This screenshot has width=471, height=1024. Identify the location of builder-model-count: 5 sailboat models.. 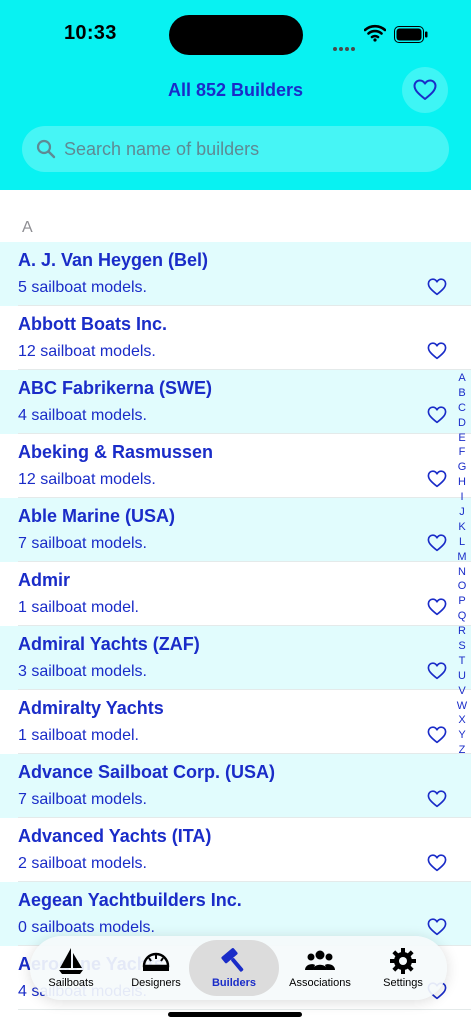
(82, 287).